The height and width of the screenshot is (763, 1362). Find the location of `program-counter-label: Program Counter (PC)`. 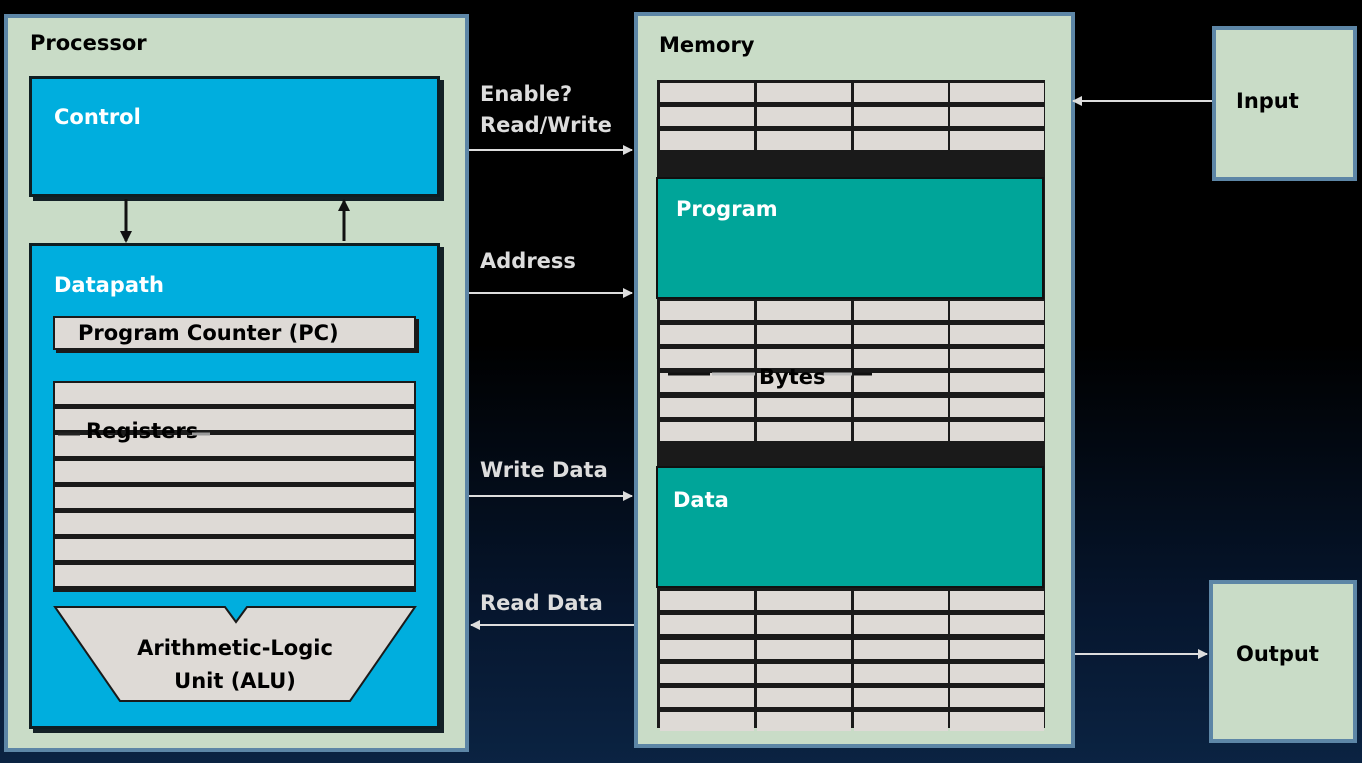

program-counter-label: Program Counter (PC) is located at coordinates (208, 333).